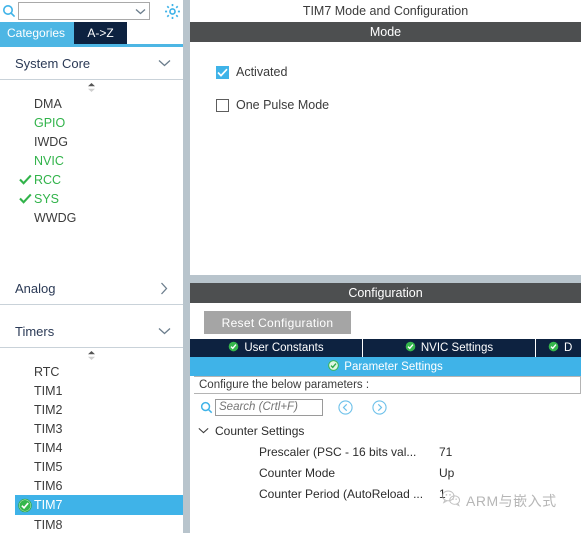  I want to click on param-row-prescaler: Prescaler (PSC - 16 bits val... 71, so click(385, 451).